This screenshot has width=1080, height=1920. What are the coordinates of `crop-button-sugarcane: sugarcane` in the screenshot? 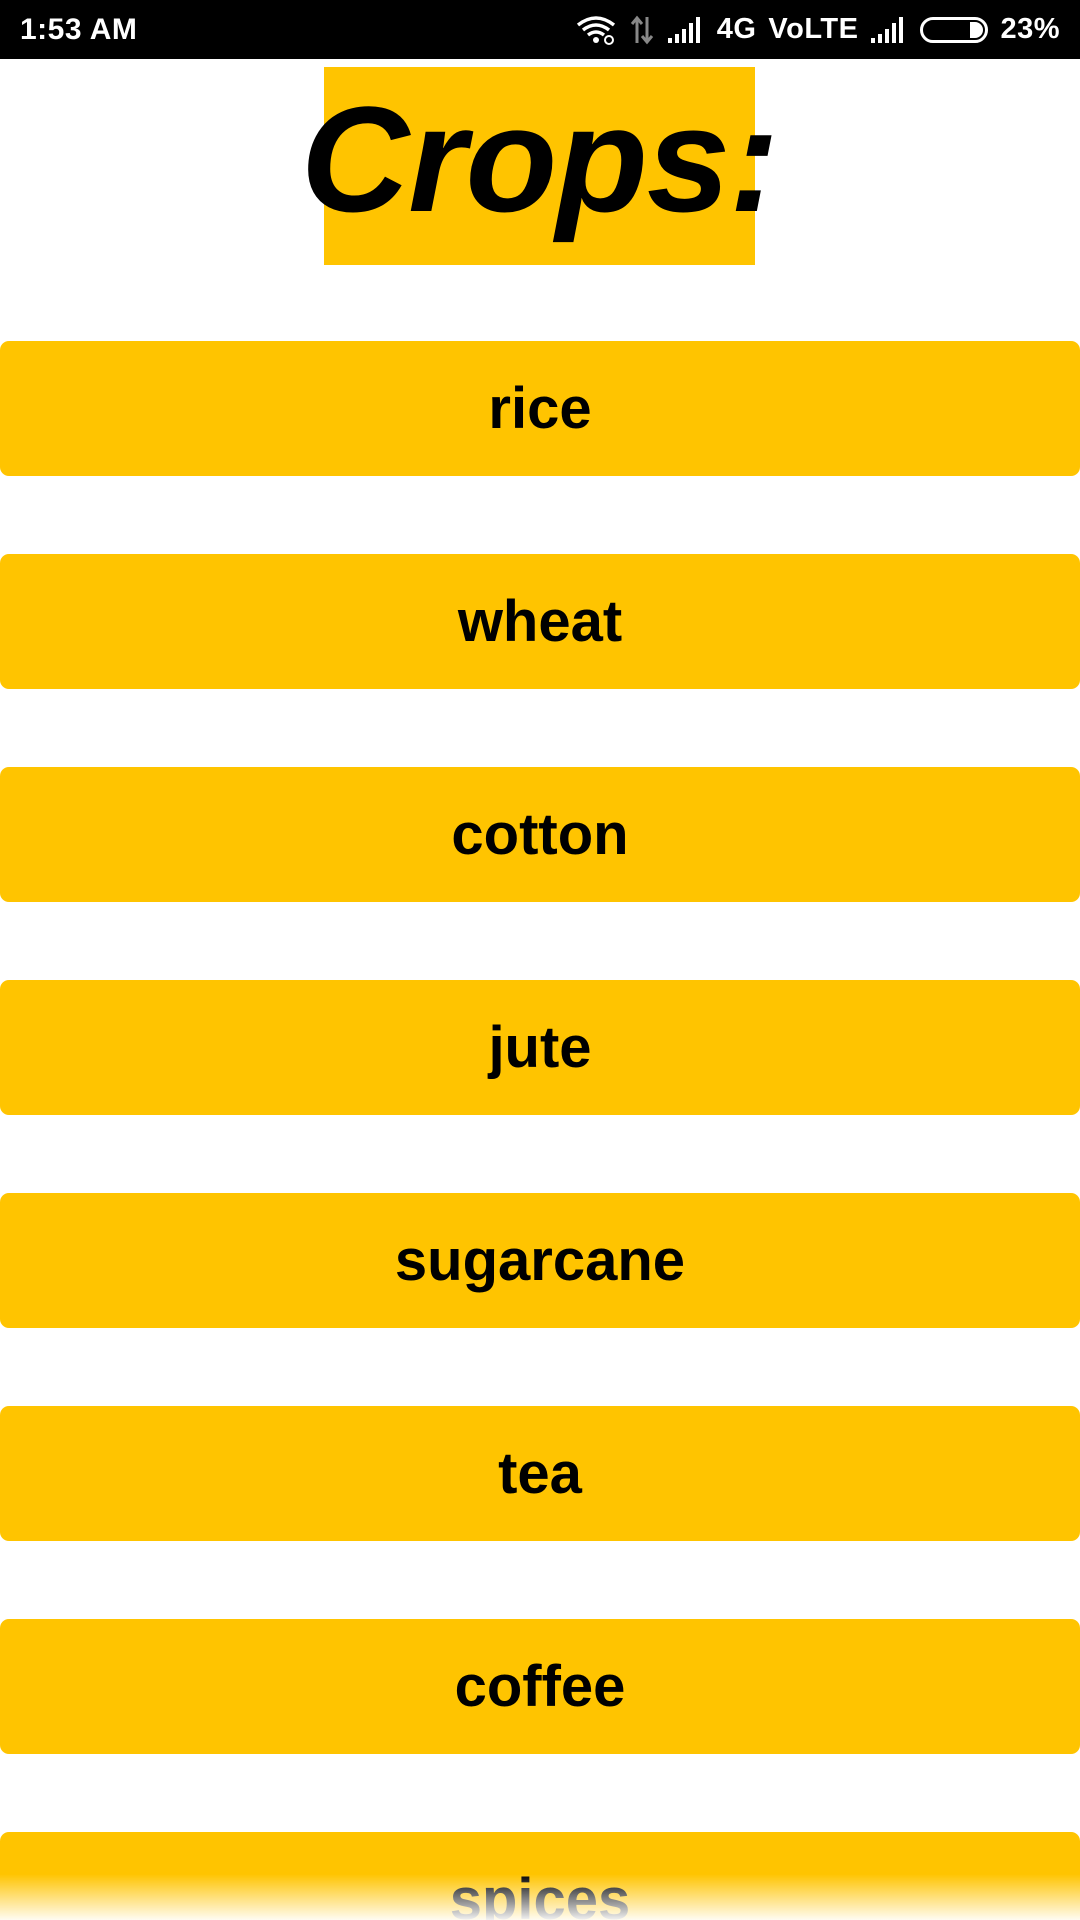 It's located at (540, 1260).